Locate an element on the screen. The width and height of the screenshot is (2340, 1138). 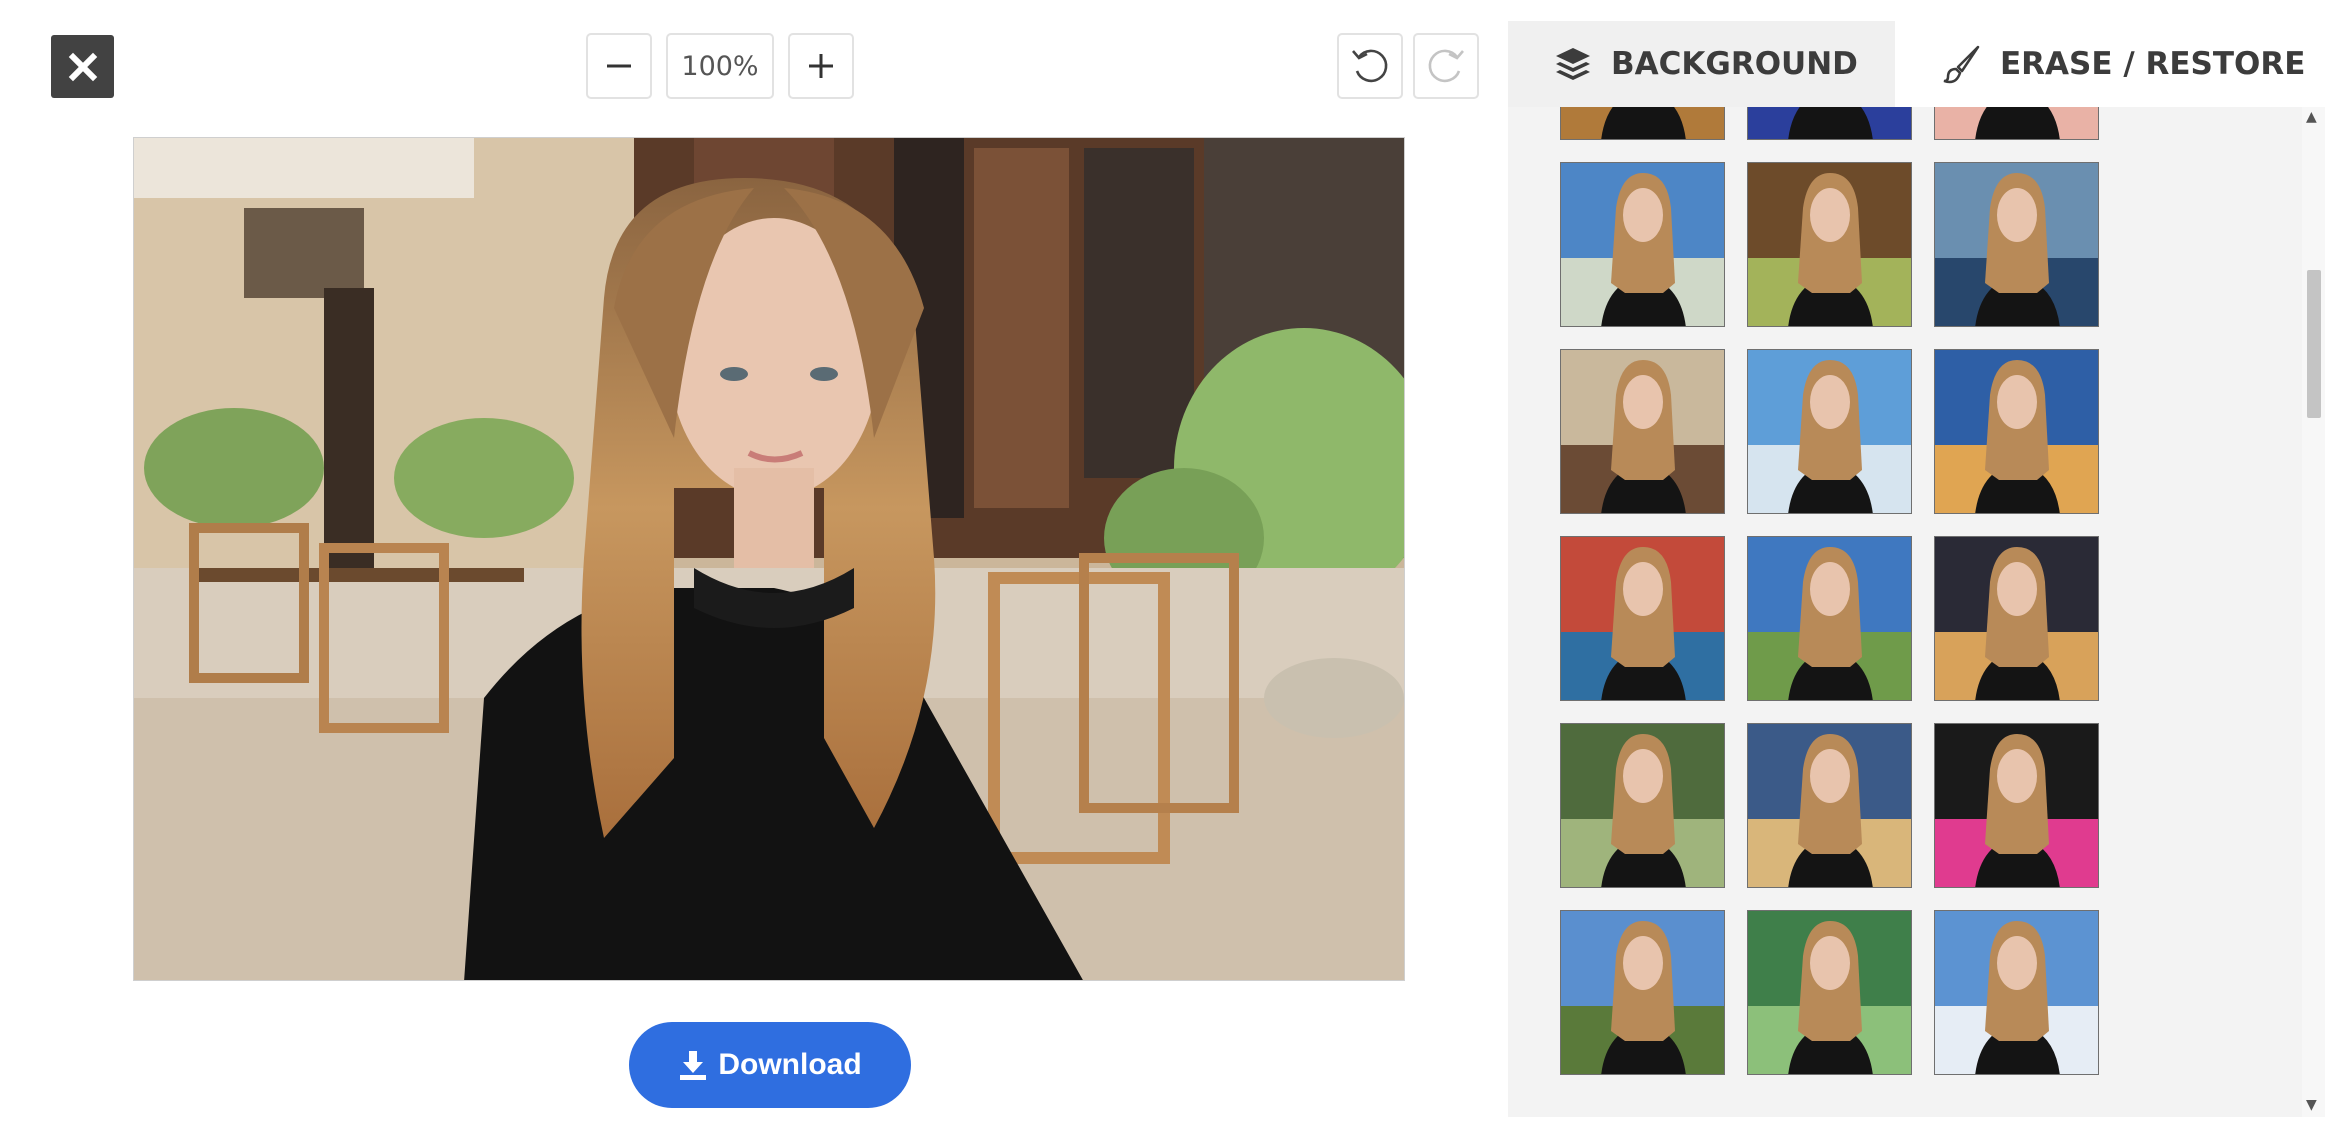
scrollbar-thumb is located at coordinates (2314, 344).